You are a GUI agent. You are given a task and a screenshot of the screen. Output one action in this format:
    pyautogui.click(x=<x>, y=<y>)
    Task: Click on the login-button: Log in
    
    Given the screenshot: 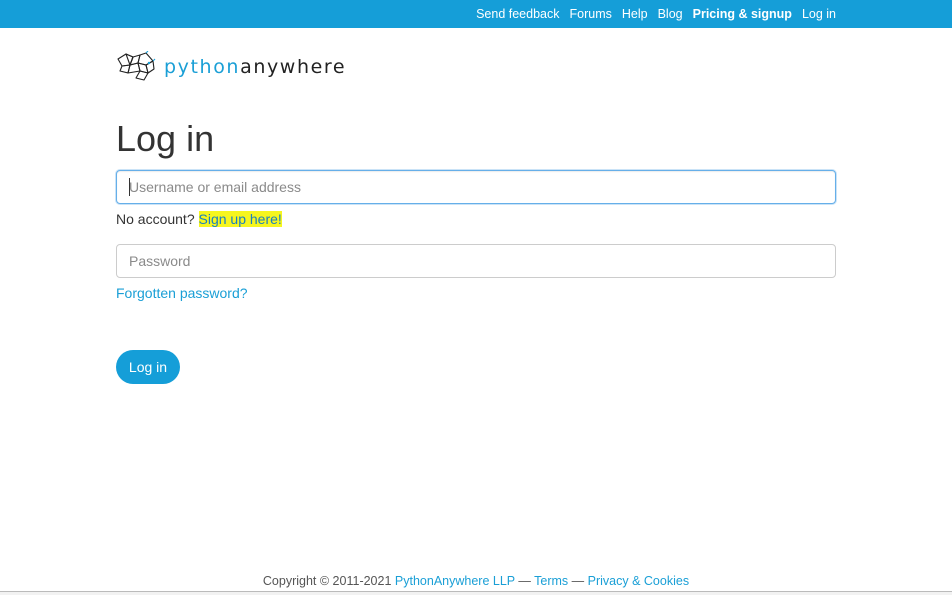 What is the action you would take?
    pyautogui.click(x=148, y=367)
    